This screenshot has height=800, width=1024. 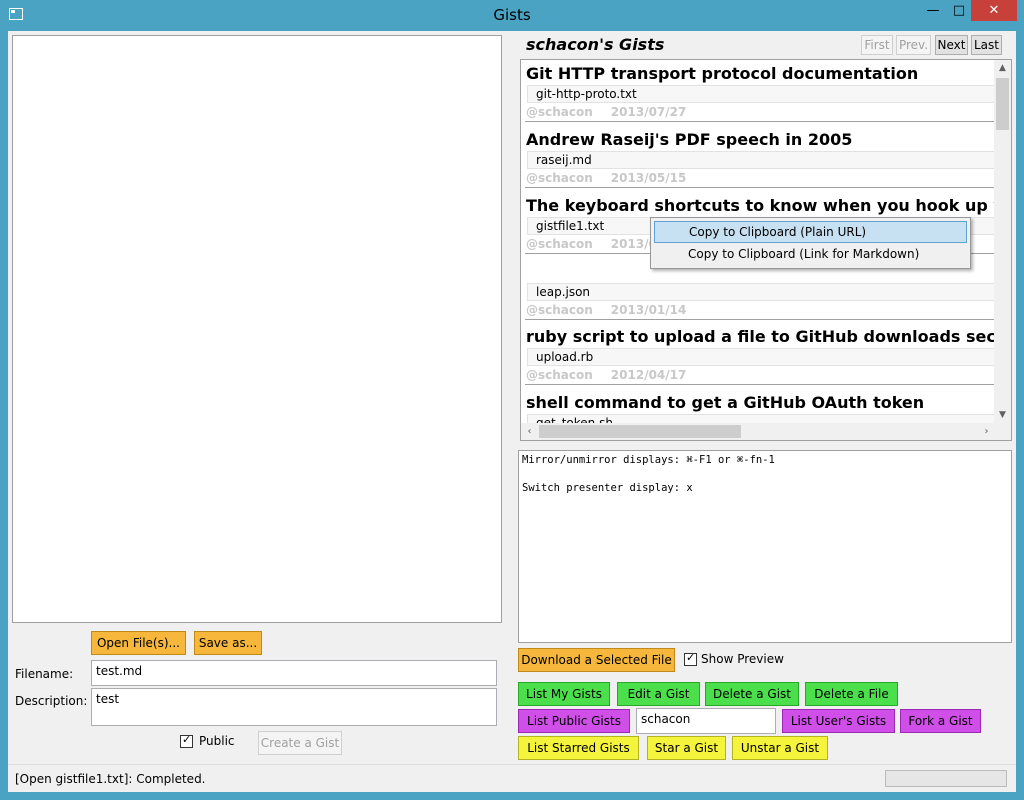 What do you see at coordinates (940, 721) in the screenshot?
I see `fork-gist-button: Fork a Gist` at bounding box center [940, 721].